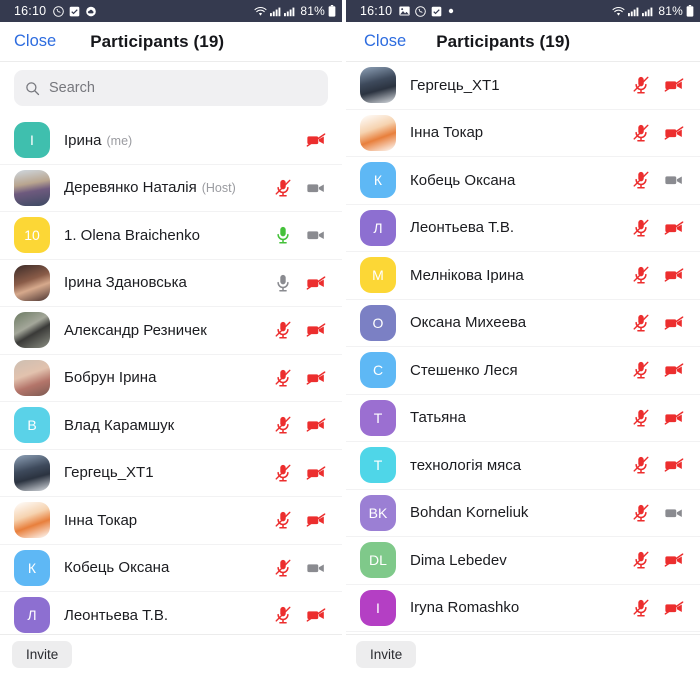 Image resolution: width=700 pixels, height=674 pixels. I want to click on participant-name: Стешенко Леся, so click(464, 370).